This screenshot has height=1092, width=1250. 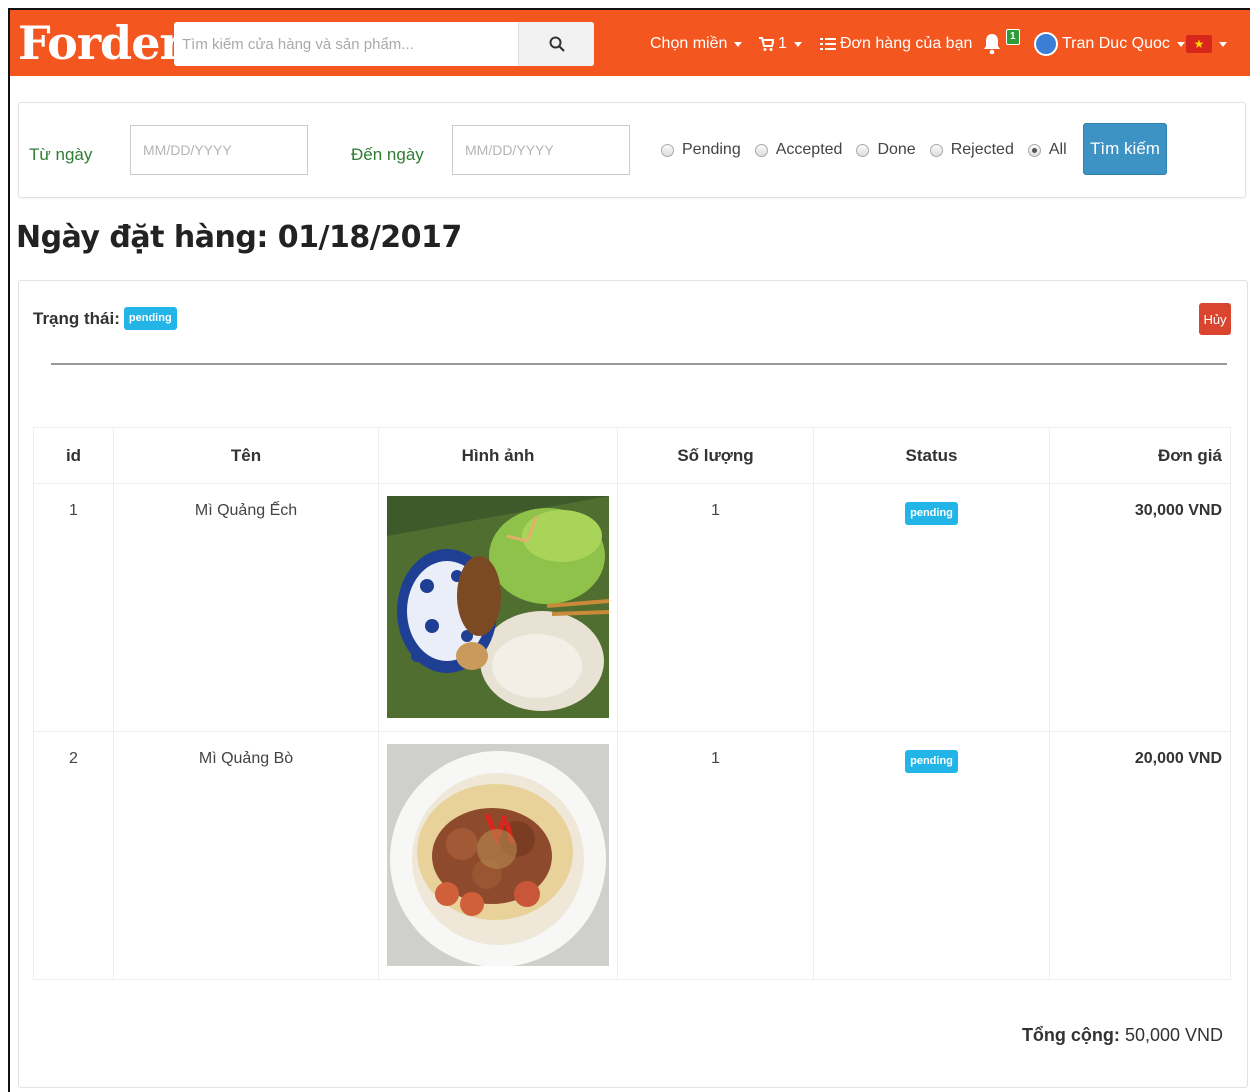 I want to click on status-radio-group: Pending Accepted Done Rejected All, so click(x=871, y=150).